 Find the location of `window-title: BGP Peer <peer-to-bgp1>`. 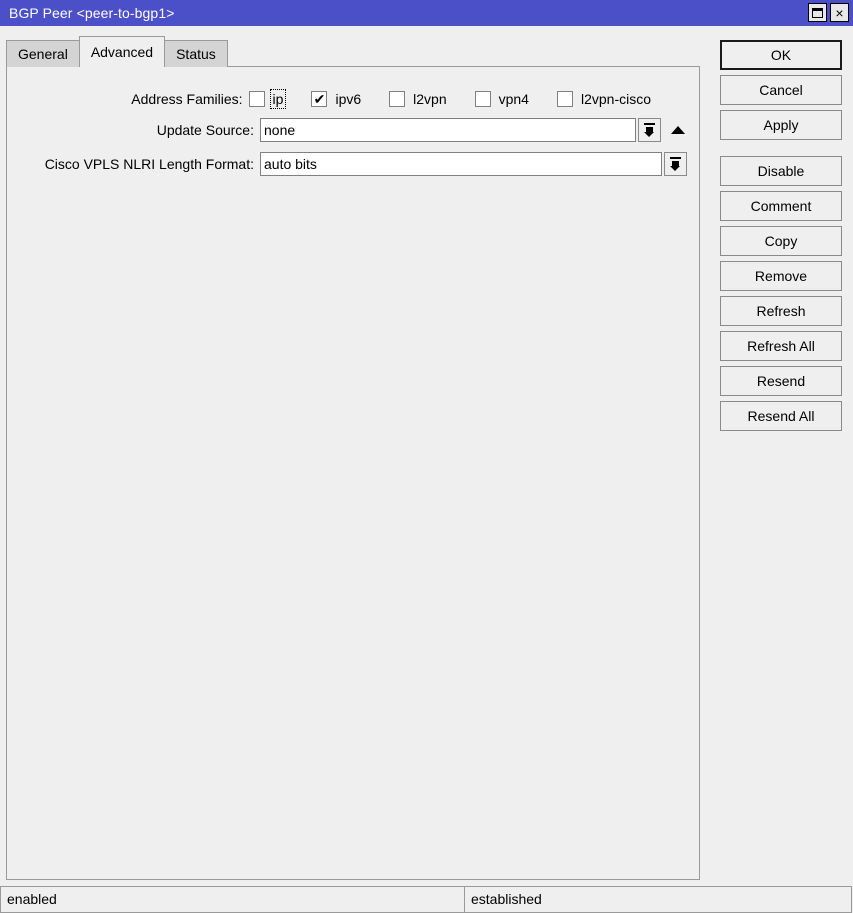

window-title: BGP Peer <peer-to-bgp1> is located at coordinates (92, 13).